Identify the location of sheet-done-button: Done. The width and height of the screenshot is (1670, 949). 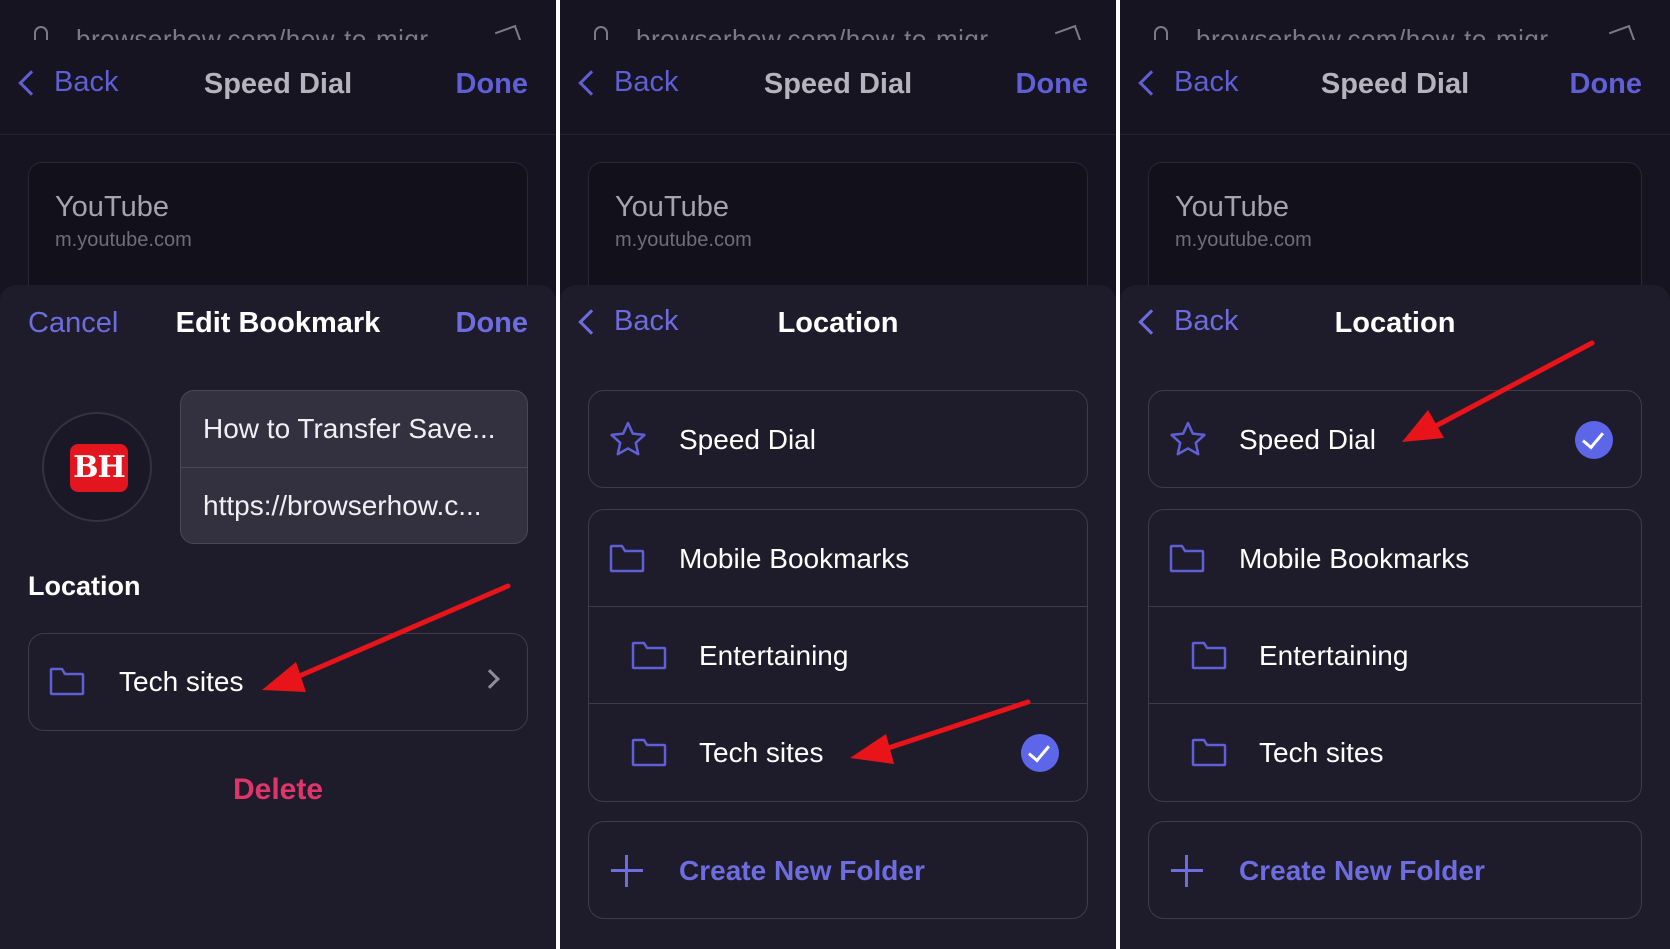
(492, 323).